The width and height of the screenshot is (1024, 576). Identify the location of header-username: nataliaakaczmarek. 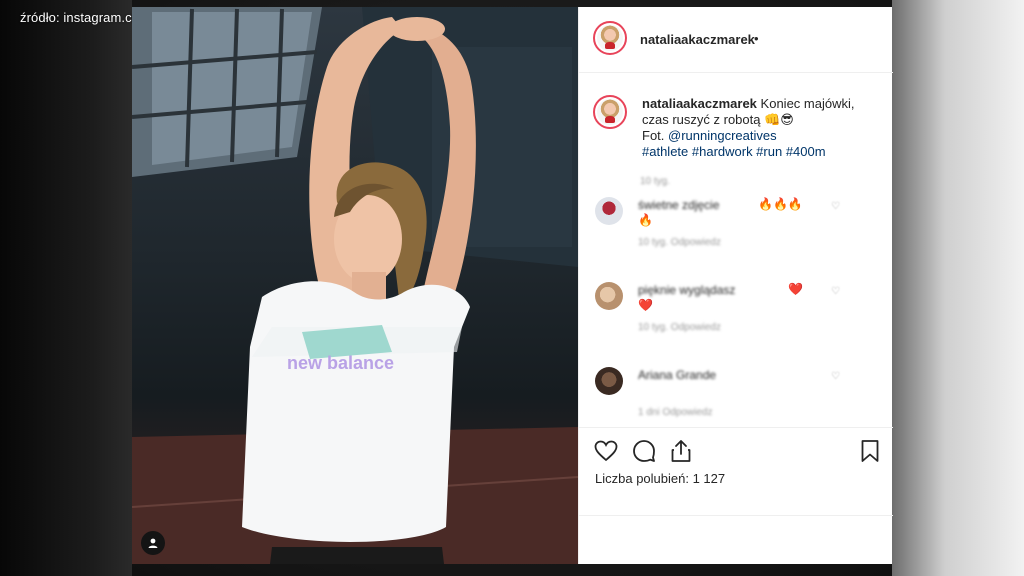
(697, 39).